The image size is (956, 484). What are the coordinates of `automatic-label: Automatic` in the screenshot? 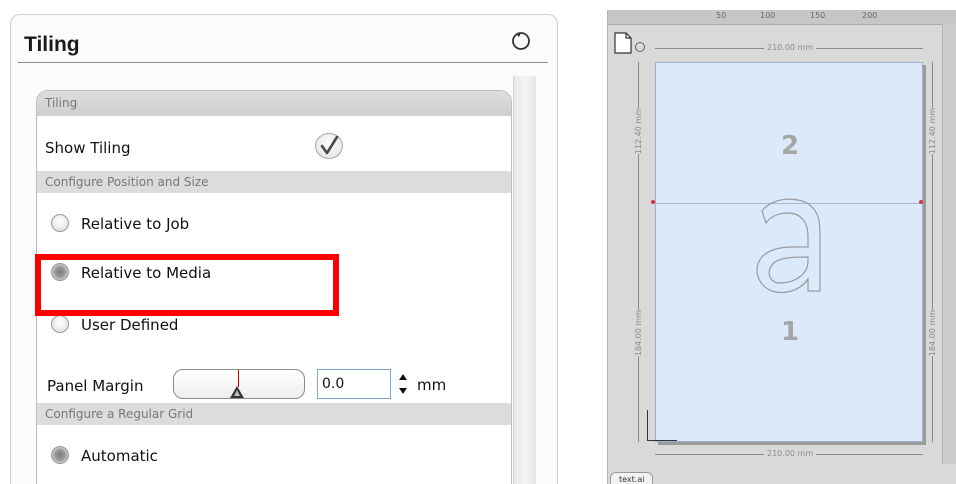 It's located at (119, 456).